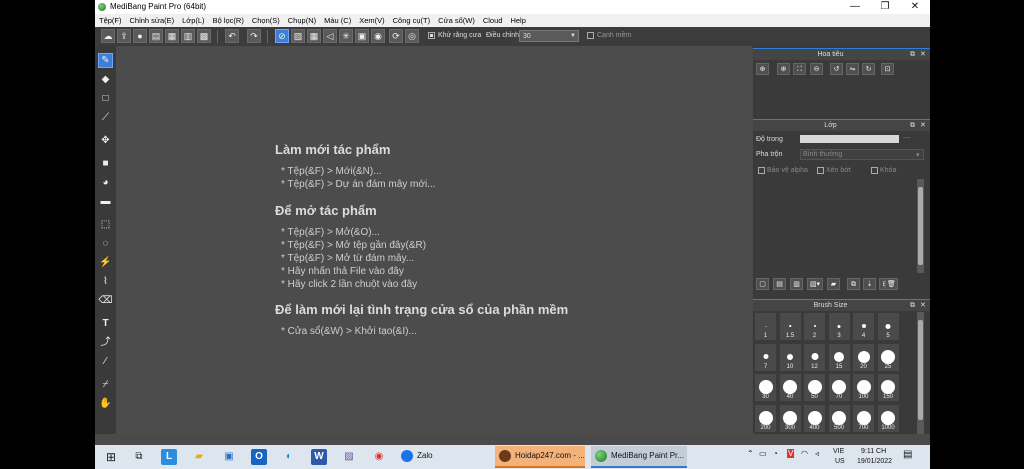 The height and width of the screenshot is (469, 1024). What do you see at coordinates (232, 36) in the screenshot?
I see `undo-icon: ↶` at bounding box center [232, 36].